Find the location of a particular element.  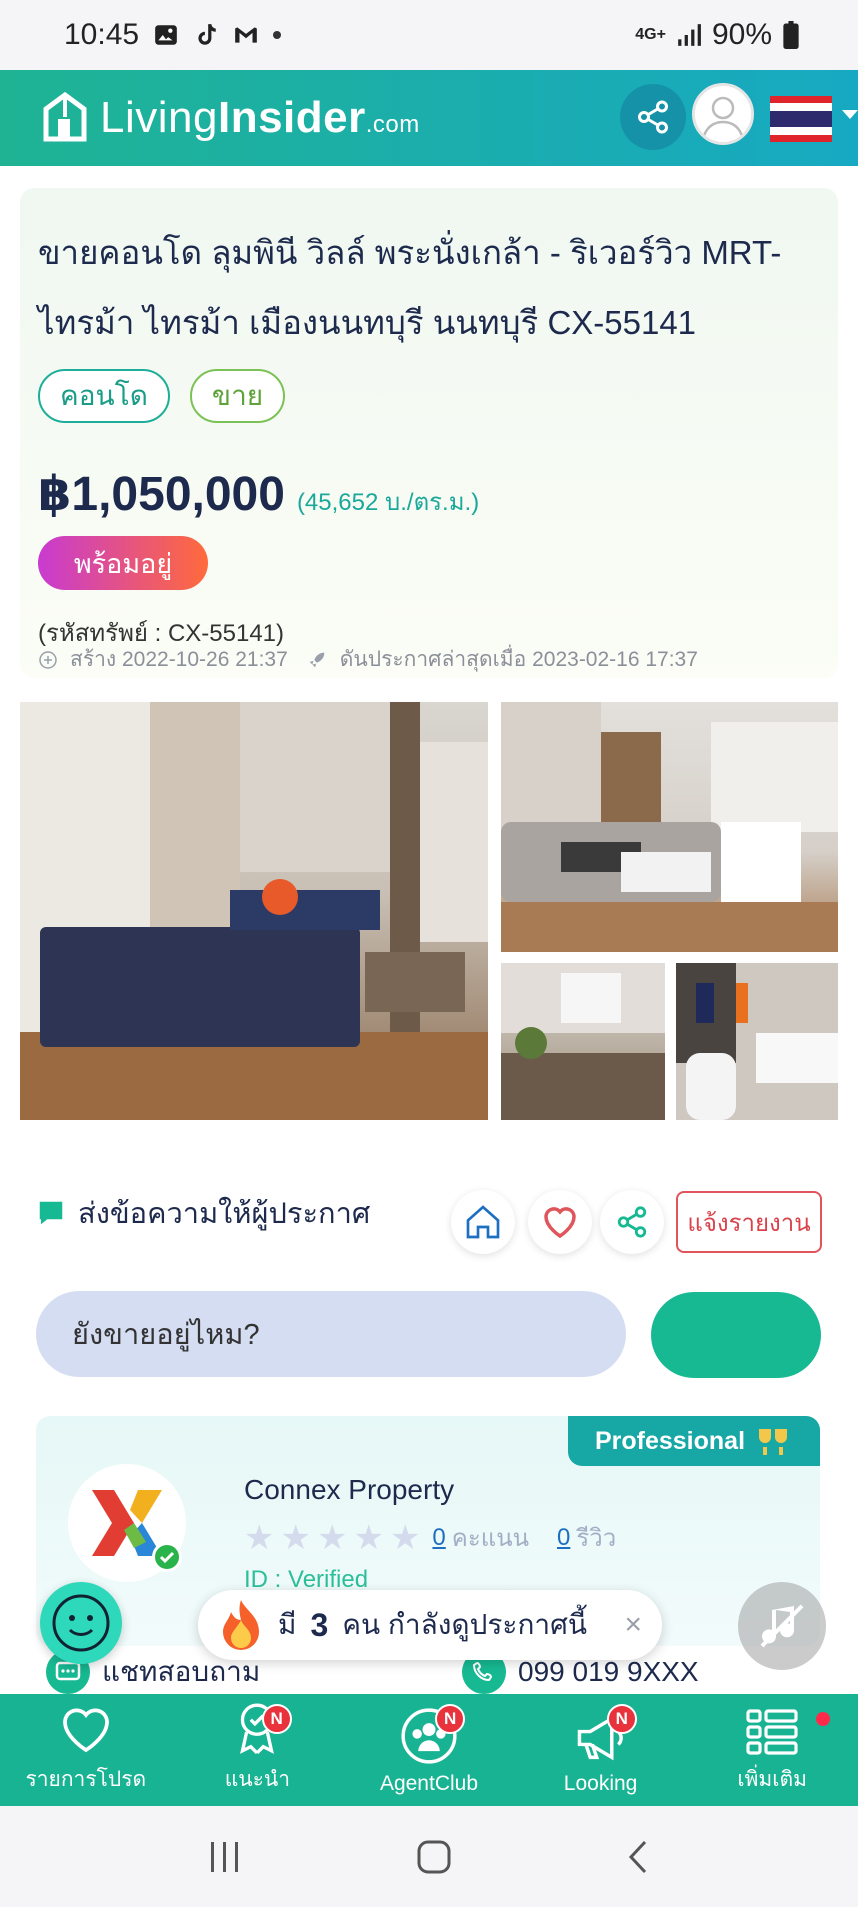

rocket-icon is located at coordinates (317, 659).